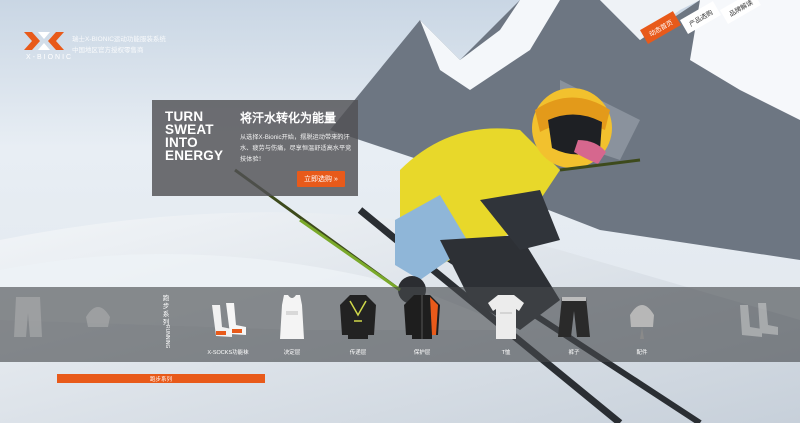 This screenshot has width=800, height=423. Describe the element at coordinates (574, 317) in the screenshot. I see `shorts-icon` at that location.